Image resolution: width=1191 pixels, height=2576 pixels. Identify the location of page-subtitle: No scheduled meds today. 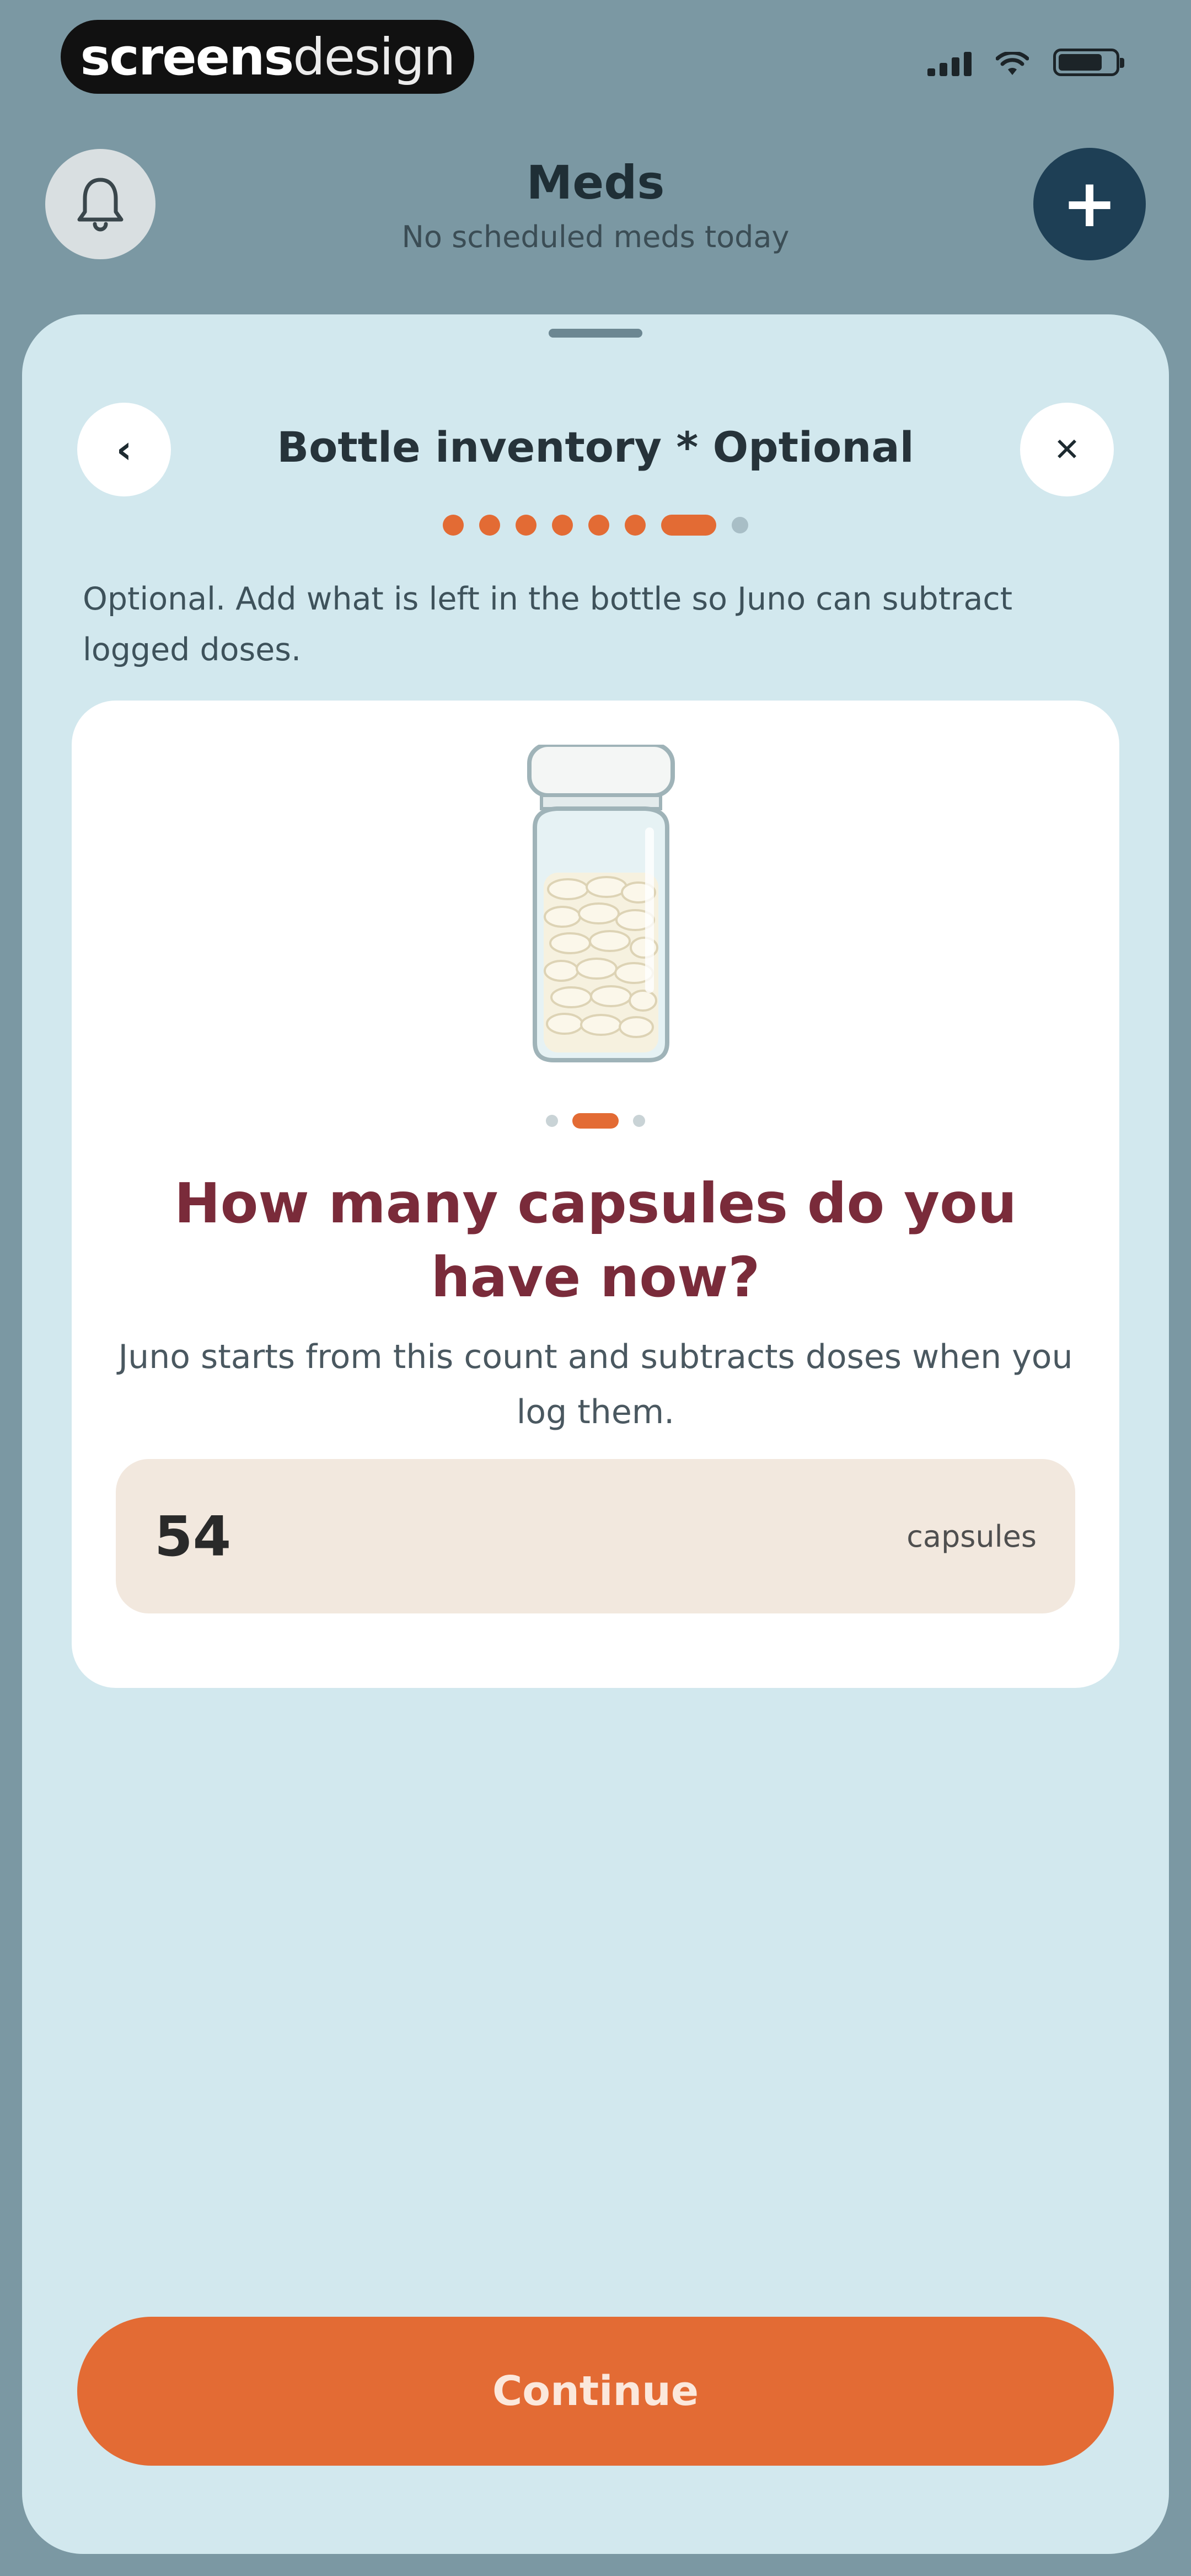
(595, 237).